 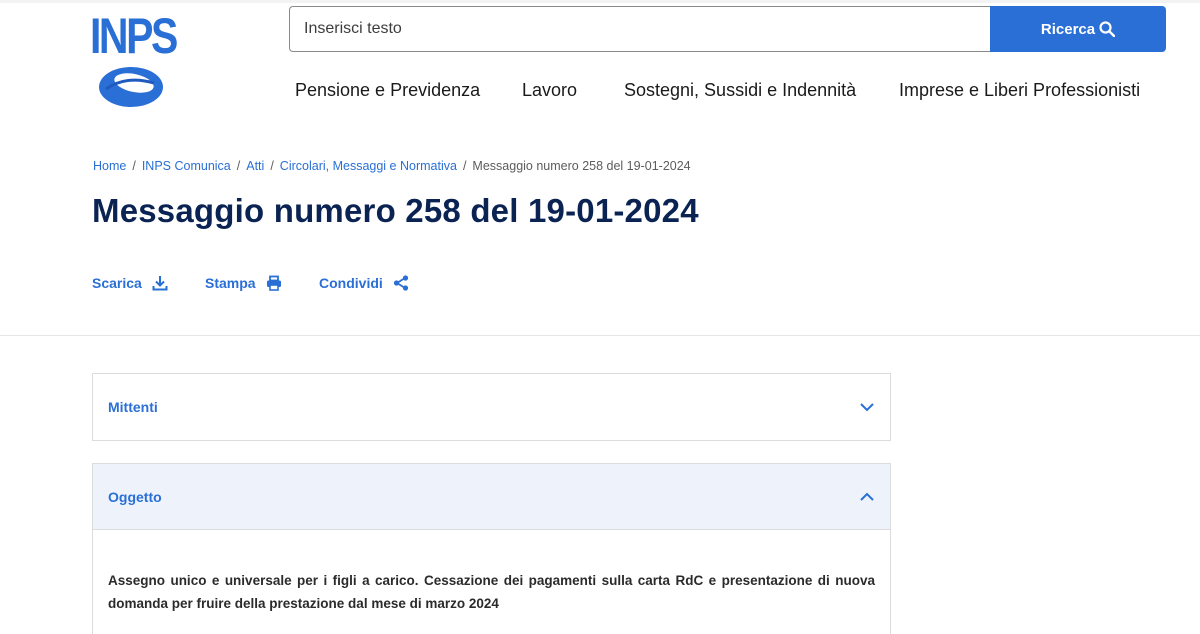 What do you see at coordinates (255, 166) in the screenshot?
I see `breadcrumb-atti: Atti` at bounding box center [255, 166].